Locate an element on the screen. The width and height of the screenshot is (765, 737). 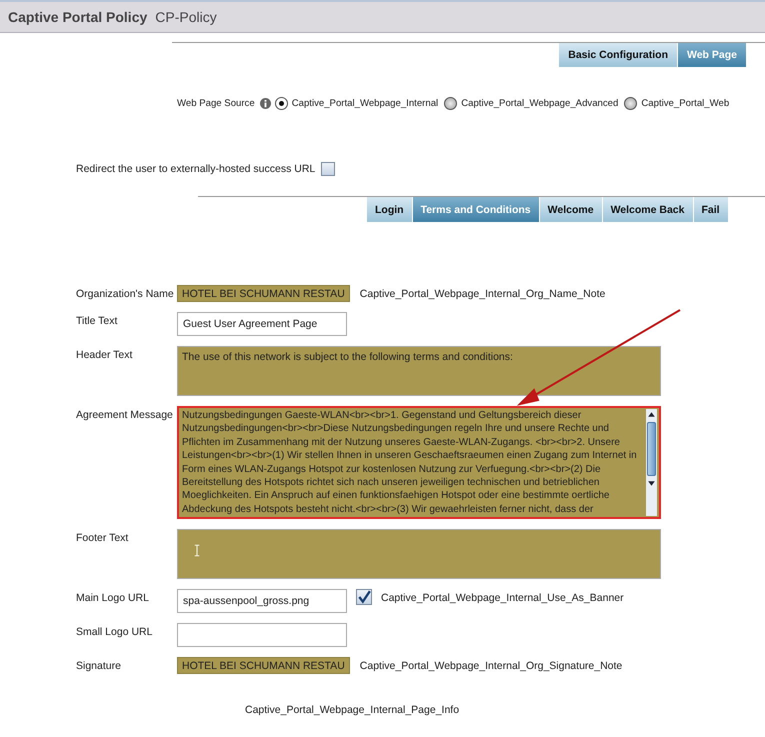
field-label: Main Logo URL is located at coordinates (113, 597).